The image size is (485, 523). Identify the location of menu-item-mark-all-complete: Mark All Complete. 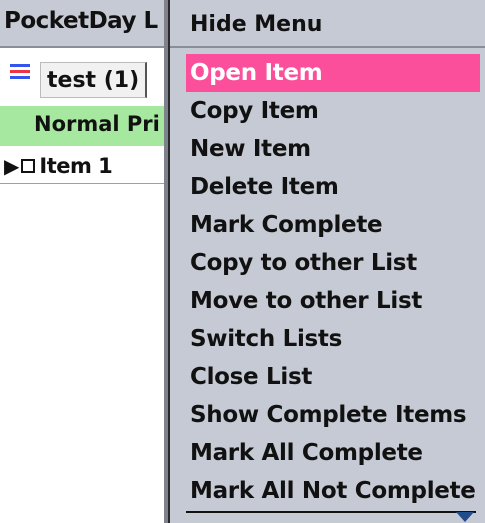
(333, 453).